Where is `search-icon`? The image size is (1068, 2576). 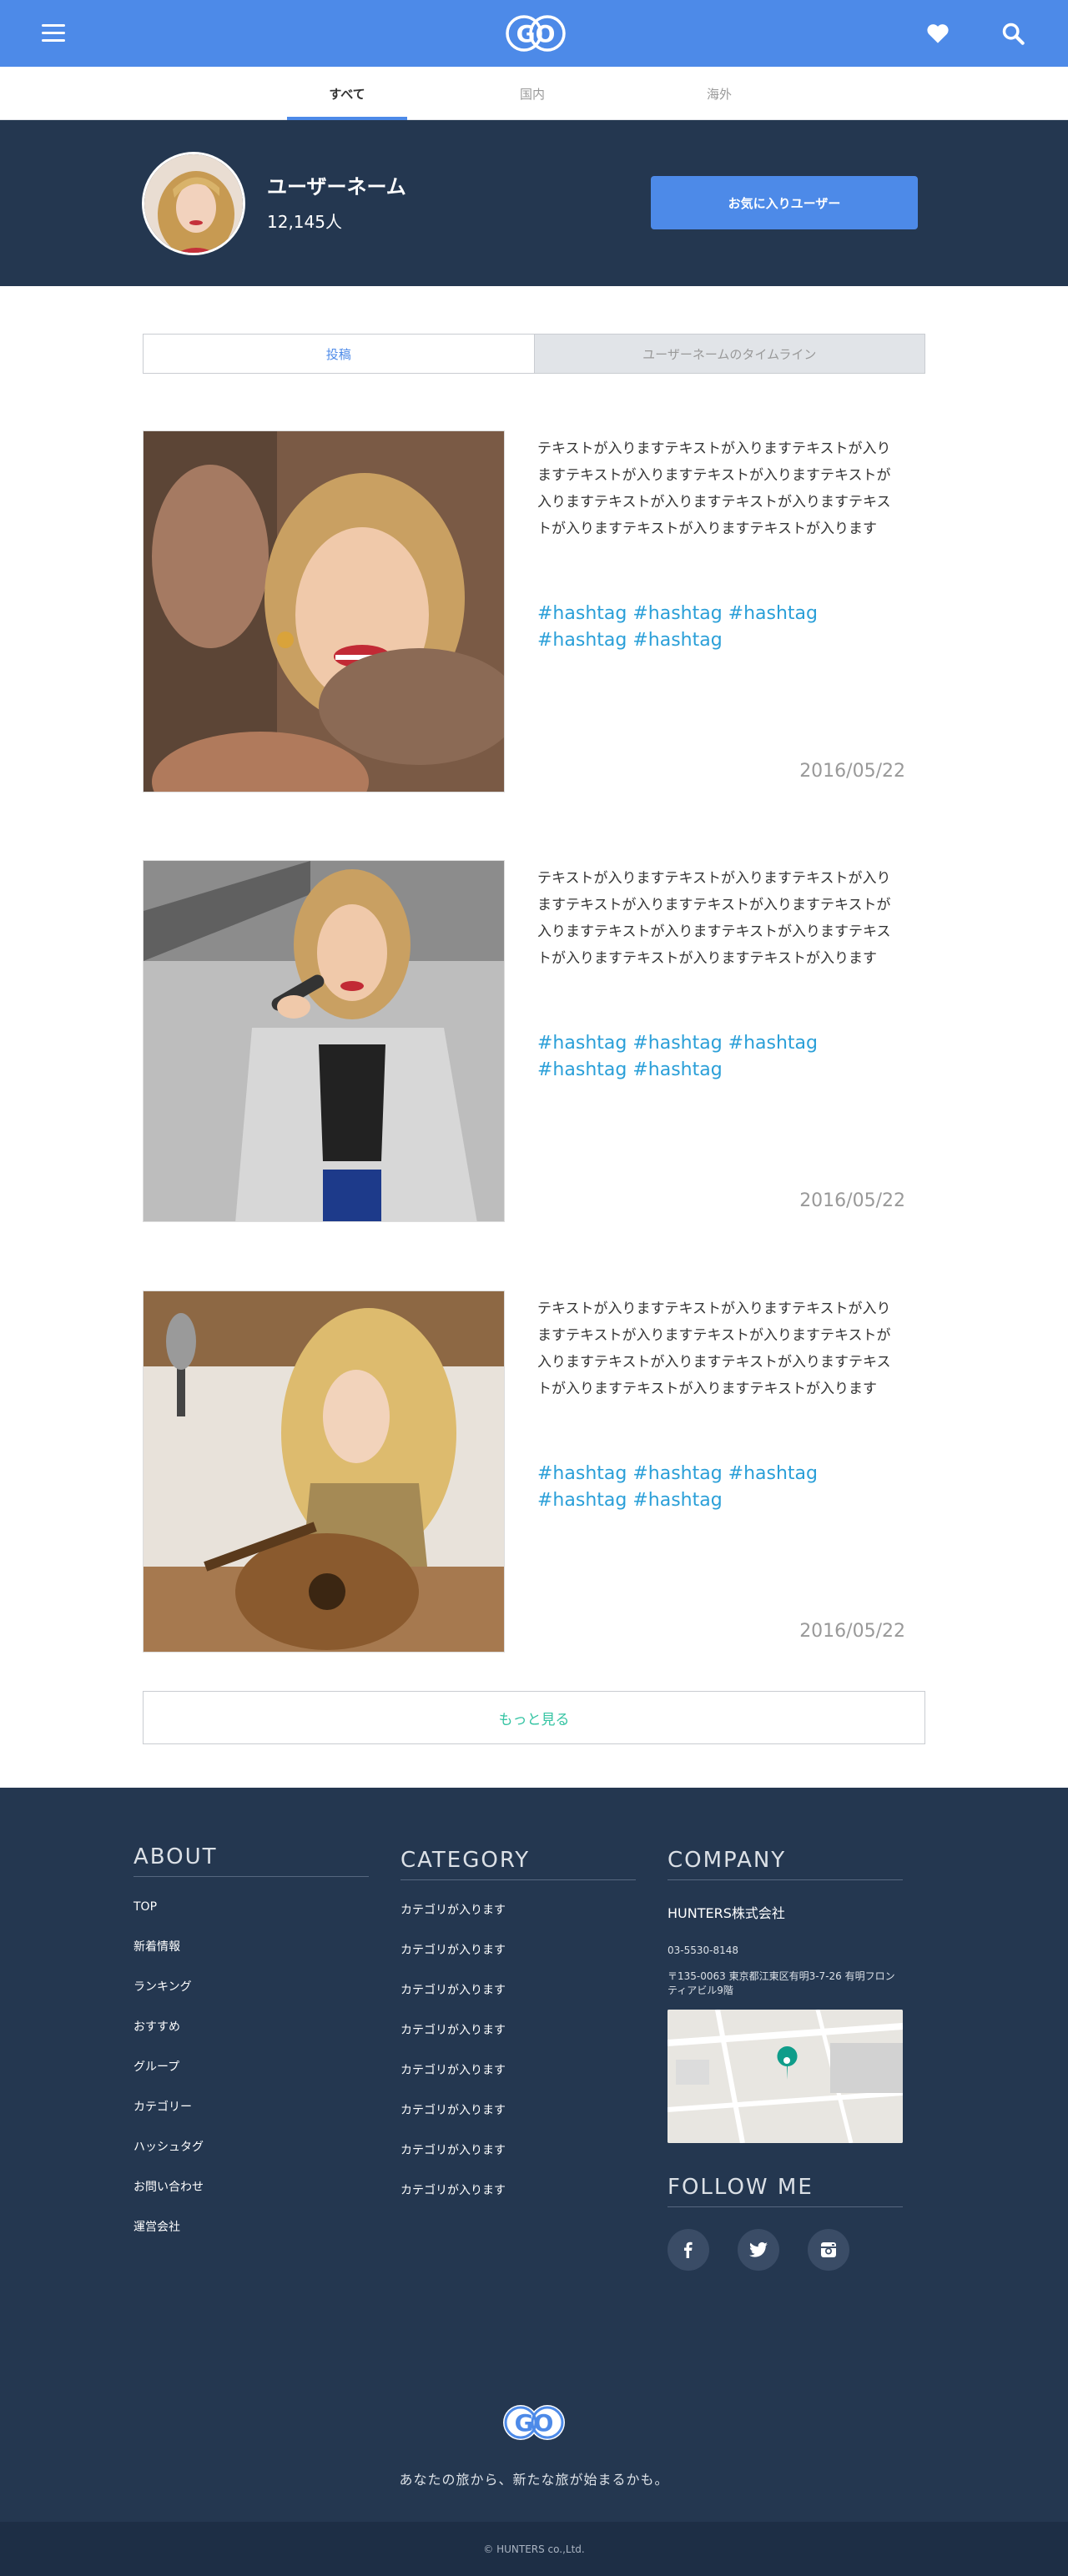
search-icon is located at coordinates (1013, 33).